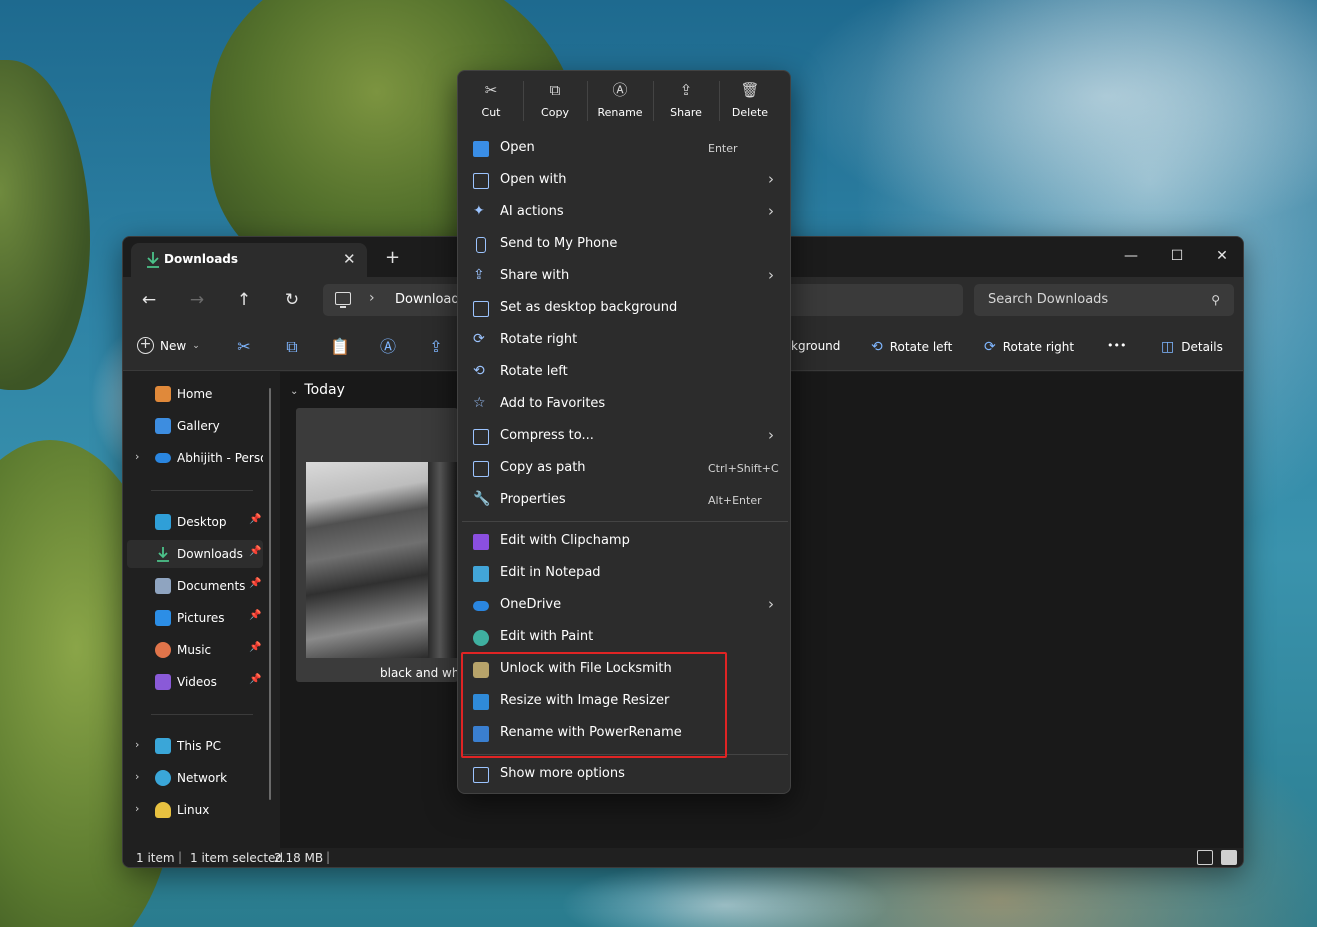 The width and height of the screenshot is (1317, 927). Describe the element at coordinates (168, 345) in the screenshot. I see `new-button: + New ⌄` at that location.